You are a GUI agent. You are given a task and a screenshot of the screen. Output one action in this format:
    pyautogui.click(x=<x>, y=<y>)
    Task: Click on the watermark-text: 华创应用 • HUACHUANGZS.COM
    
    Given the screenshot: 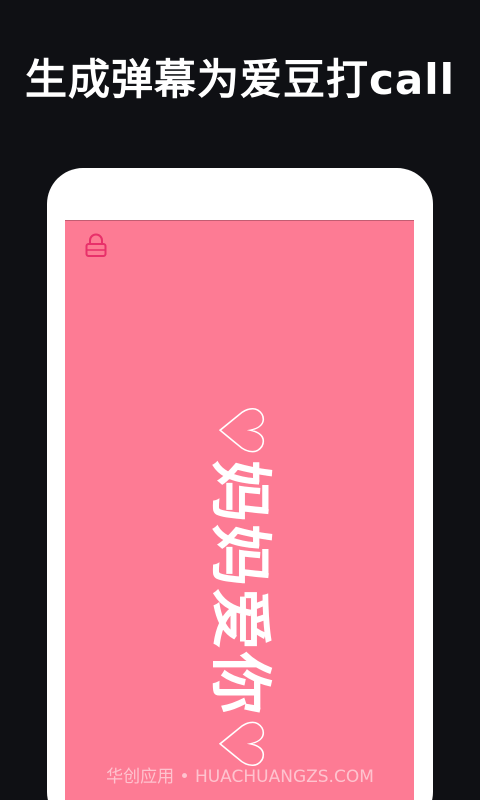 What is the action you would take?
    pyautogui.click(x=240, y=777)
    